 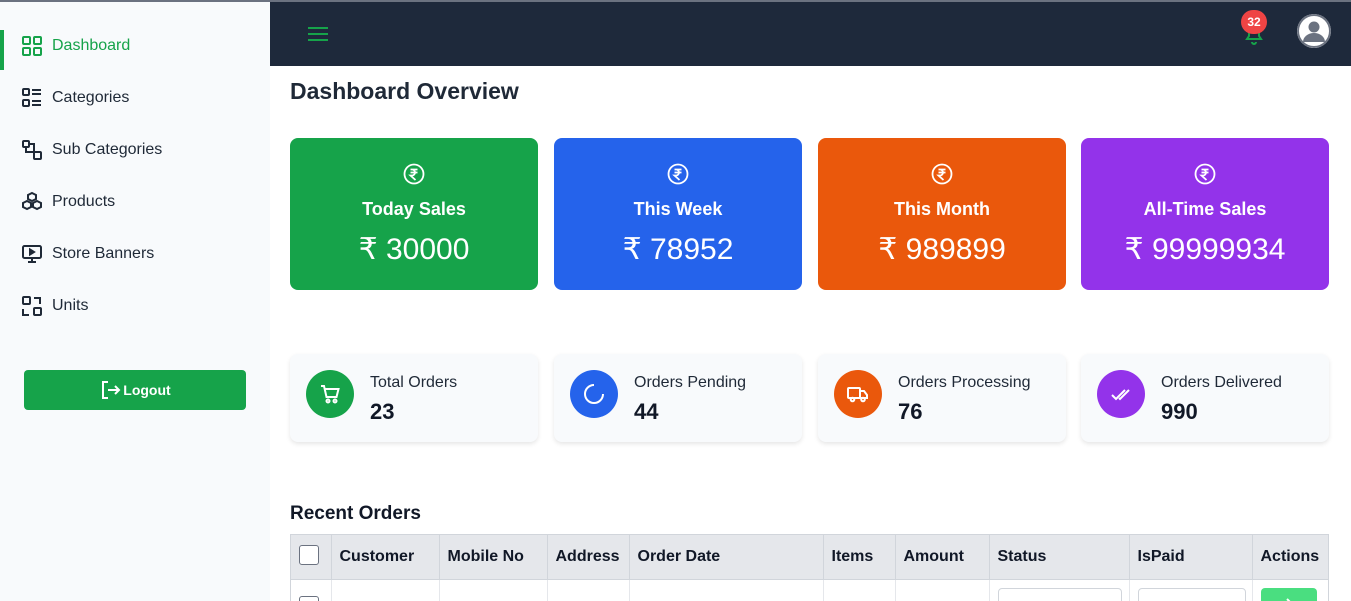 I want to click on all-time-sales-card: All-Time Sales ₹ 99999934, so click(x=1205, y=214).